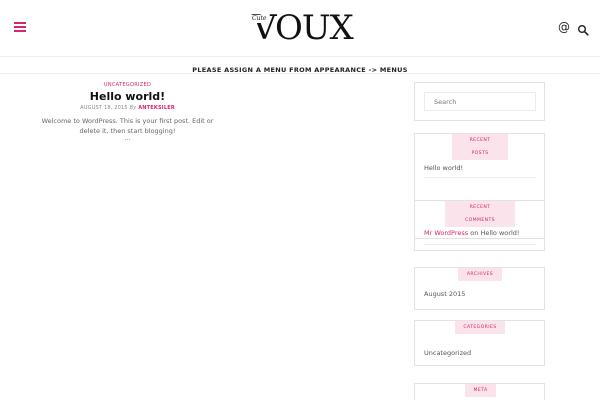  Describe the element at coordinates (259, 19) in the screenshot. I see `logo-tagline: Cute` at that location.